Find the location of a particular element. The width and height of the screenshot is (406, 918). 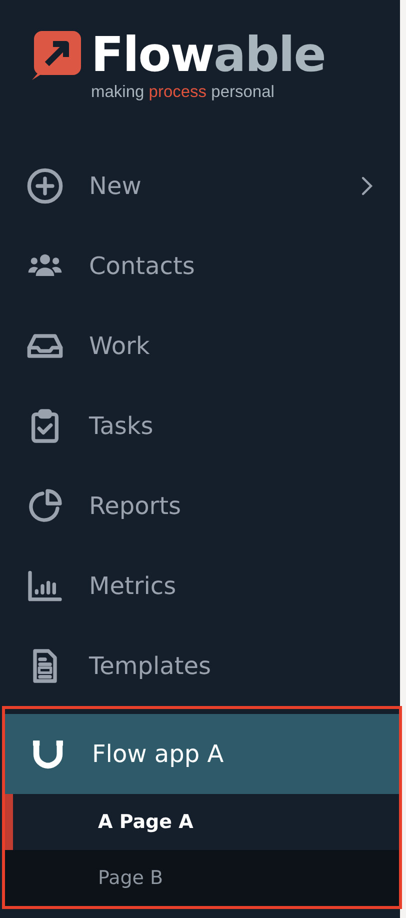

nav-item: Work is located at coordinates (200, 346).